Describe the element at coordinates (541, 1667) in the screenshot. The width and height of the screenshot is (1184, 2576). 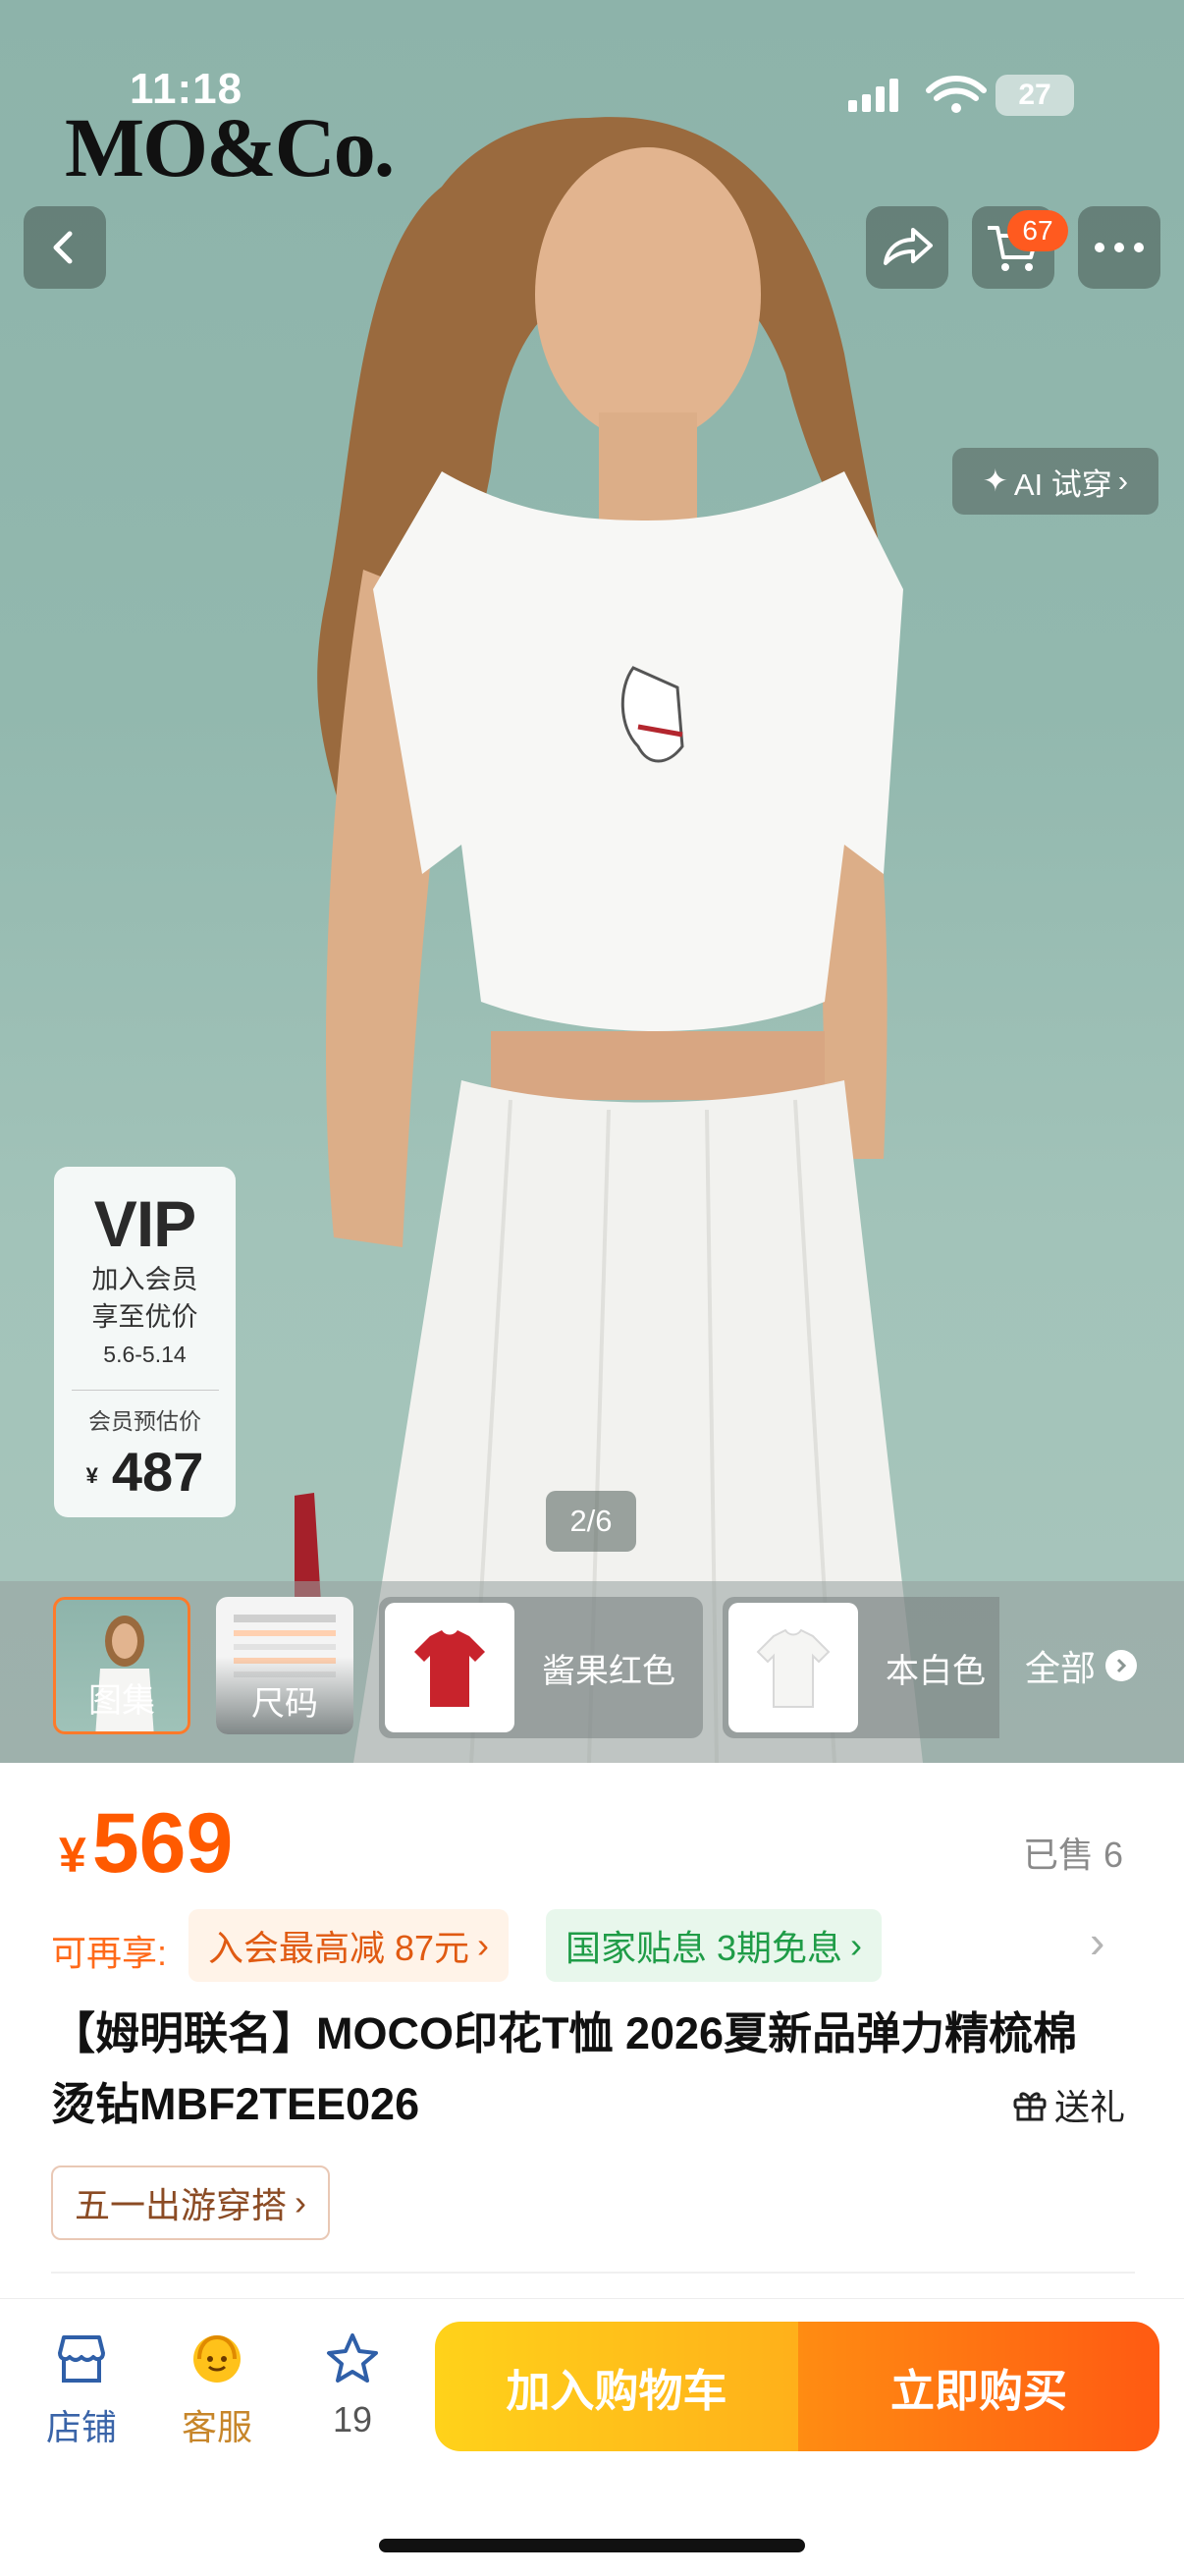
I see `color-option-red: 酱果红色` at that location.